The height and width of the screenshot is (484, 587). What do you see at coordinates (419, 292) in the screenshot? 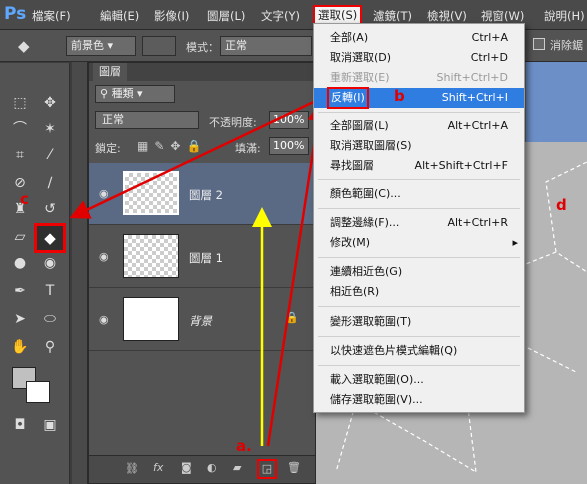
I see `menu-item-similar: 相近色(R)` at bounding box center [419, 292].